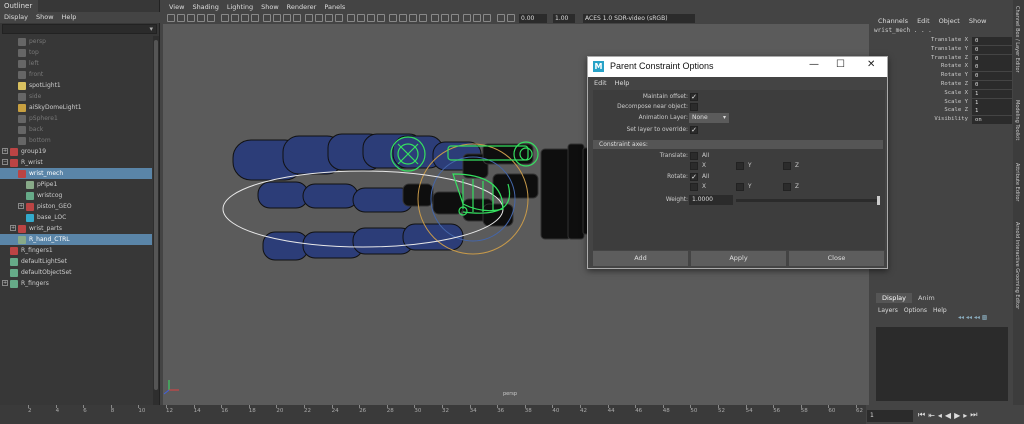 This screenshot has height=424, width=1024. I want to click on play-back-icon: ◀, so click(948, 415).